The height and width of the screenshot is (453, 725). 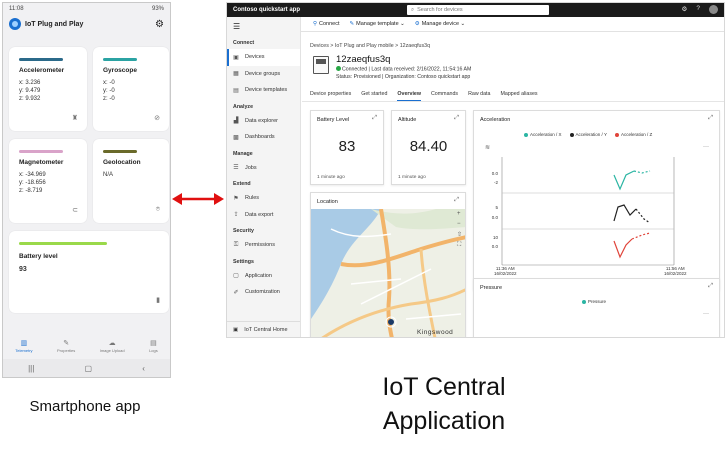 What do you see at coordinates (347, 147) in the screenshot?
I see `battery-level-tile: Battery Level ⤢ 83 1 minute ago` at bounding box center [347, 147].